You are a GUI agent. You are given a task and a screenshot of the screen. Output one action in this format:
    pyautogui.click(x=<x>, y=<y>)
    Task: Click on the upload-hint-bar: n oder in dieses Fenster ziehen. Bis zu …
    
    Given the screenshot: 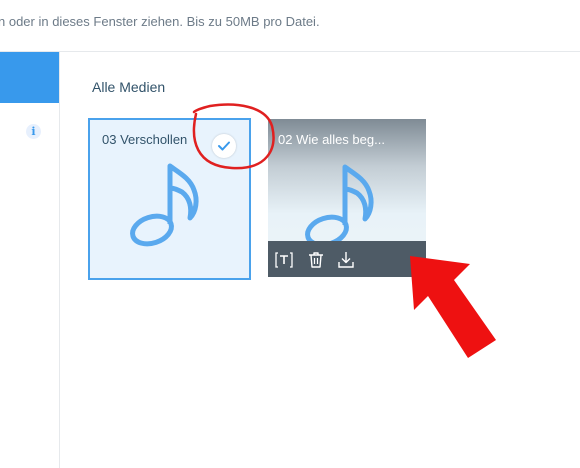 What is the action you would take?
    pyautogui.click(x=290, y=26)
    